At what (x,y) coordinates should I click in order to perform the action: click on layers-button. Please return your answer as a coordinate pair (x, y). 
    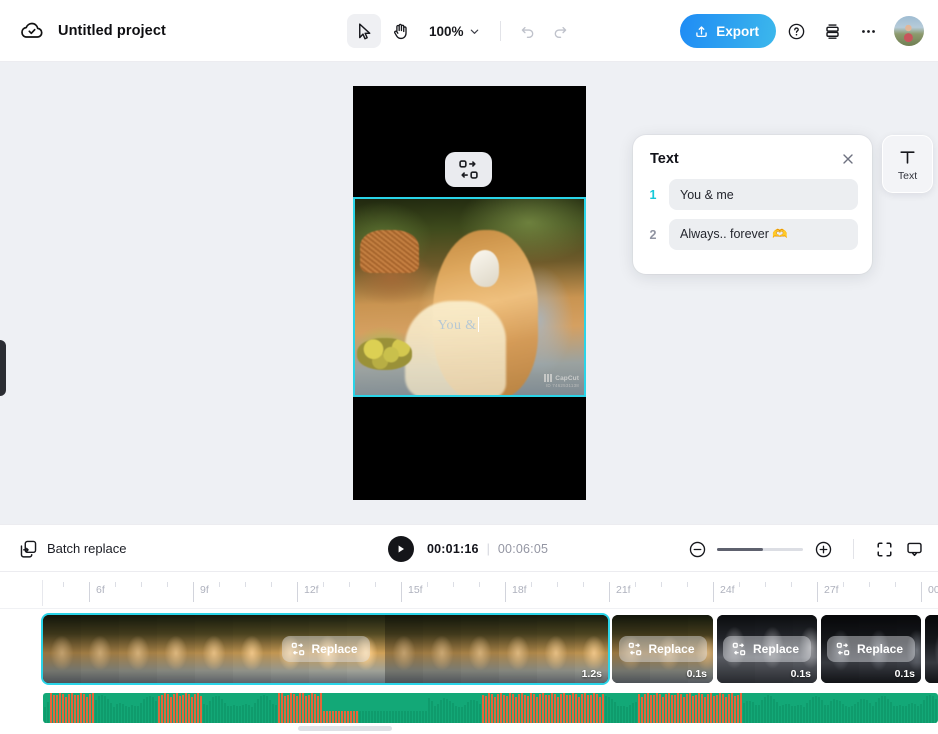
    Looking at the image, I should click on (832, 31).